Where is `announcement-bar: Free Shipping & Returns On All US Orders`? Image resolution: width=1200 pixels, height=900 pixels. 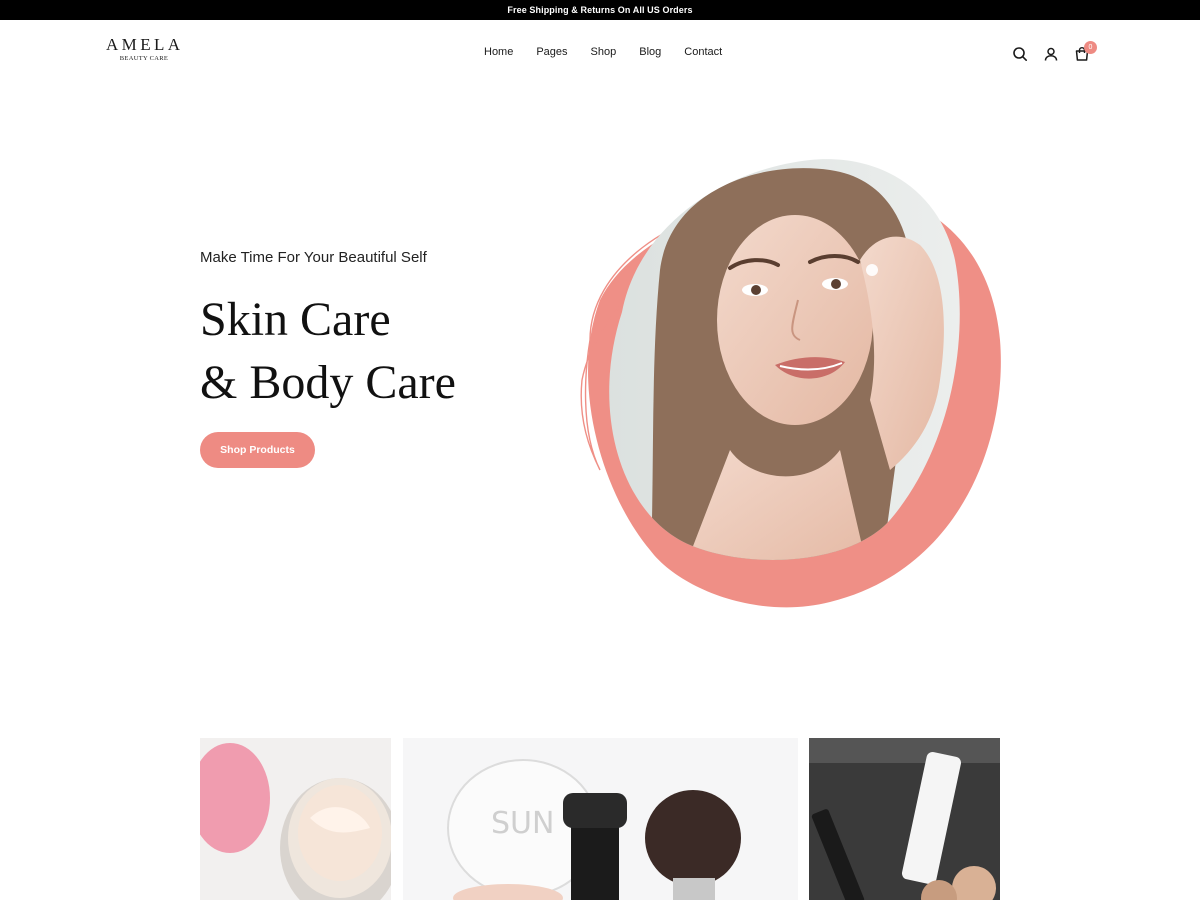
announcement-bar: Free Shipping & Returns On All US Orders is located at coordinates (600, 10).